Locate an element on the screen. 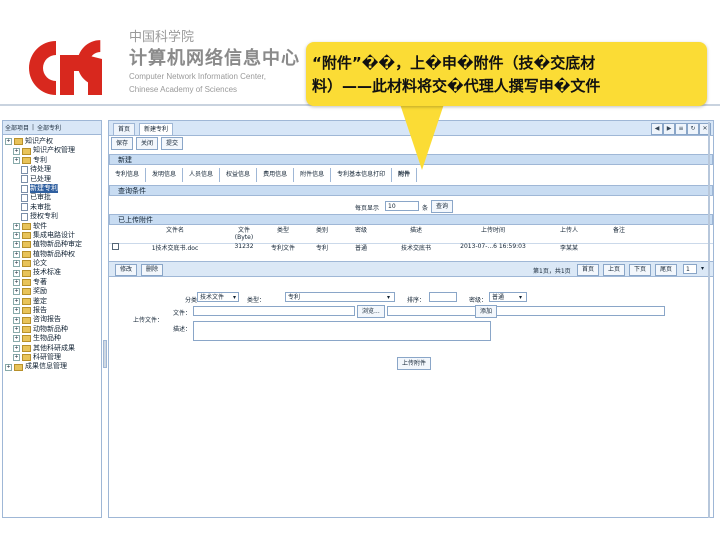 This screenshot has width=720, height=540. sidebar-item: + 专利 is located at coordinates (53, 160).